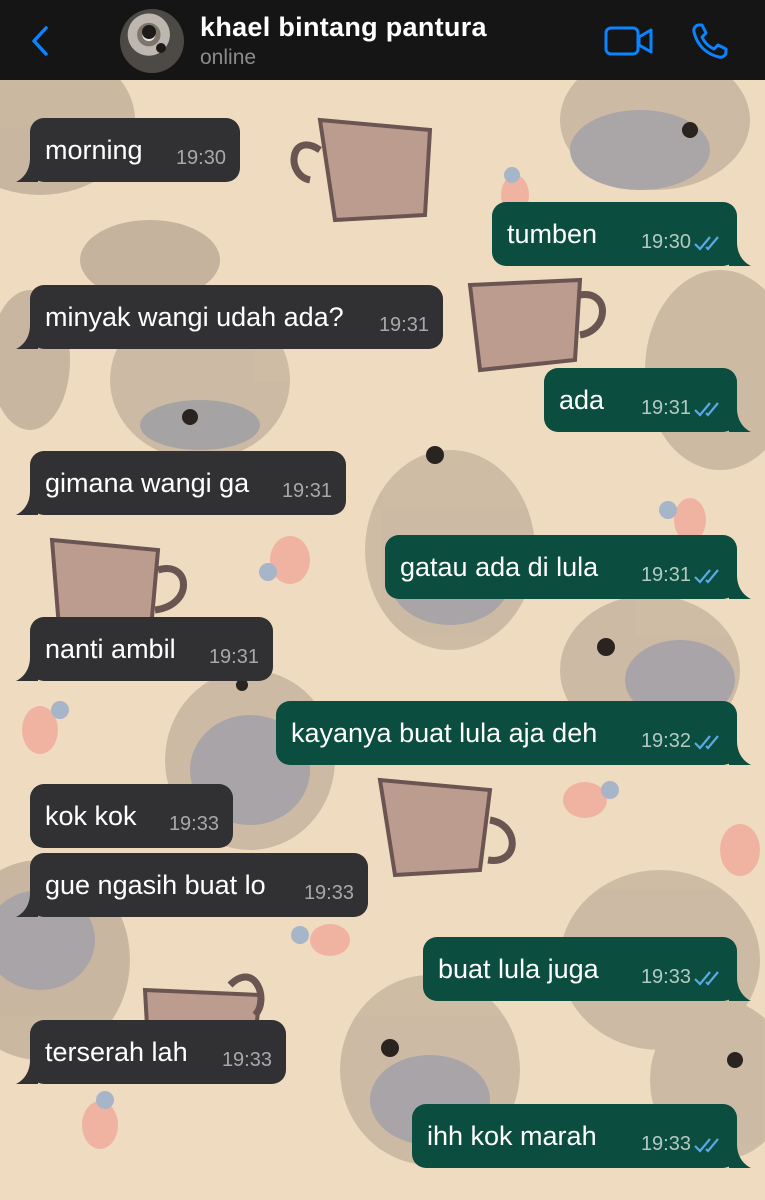 The image size is (765, 1200). Describe the element at coordinates (110, 649) in the screenshot. I see `message-text: nanti ambil` at that location.